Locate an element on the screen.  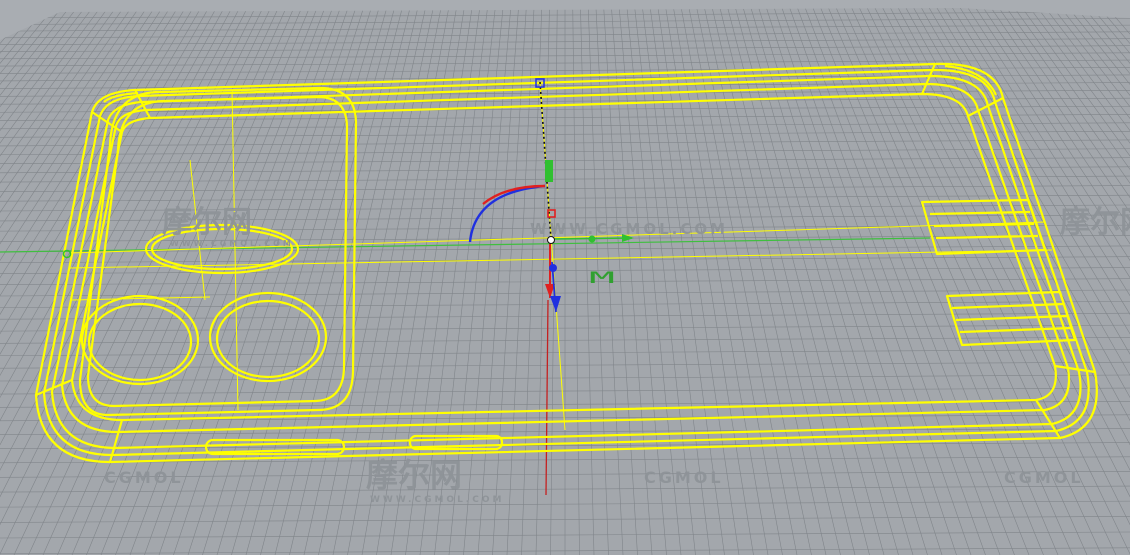
world-y-axis is located at coordinates (547, 397).